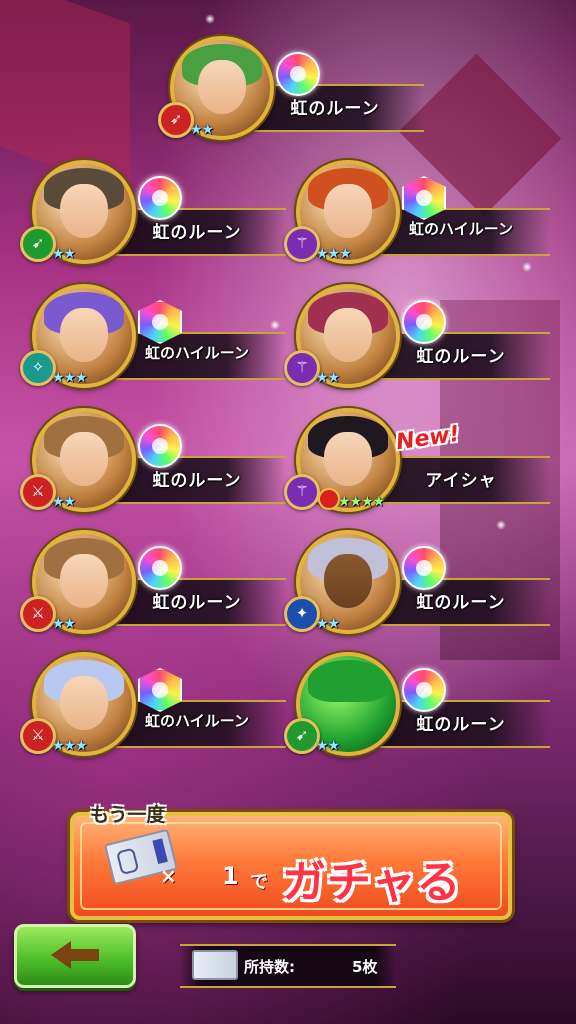  What do you see at coordinates (302, 614) in the screenshot?
I see `wand-icon: ✦` at bounding box center [302, 614].